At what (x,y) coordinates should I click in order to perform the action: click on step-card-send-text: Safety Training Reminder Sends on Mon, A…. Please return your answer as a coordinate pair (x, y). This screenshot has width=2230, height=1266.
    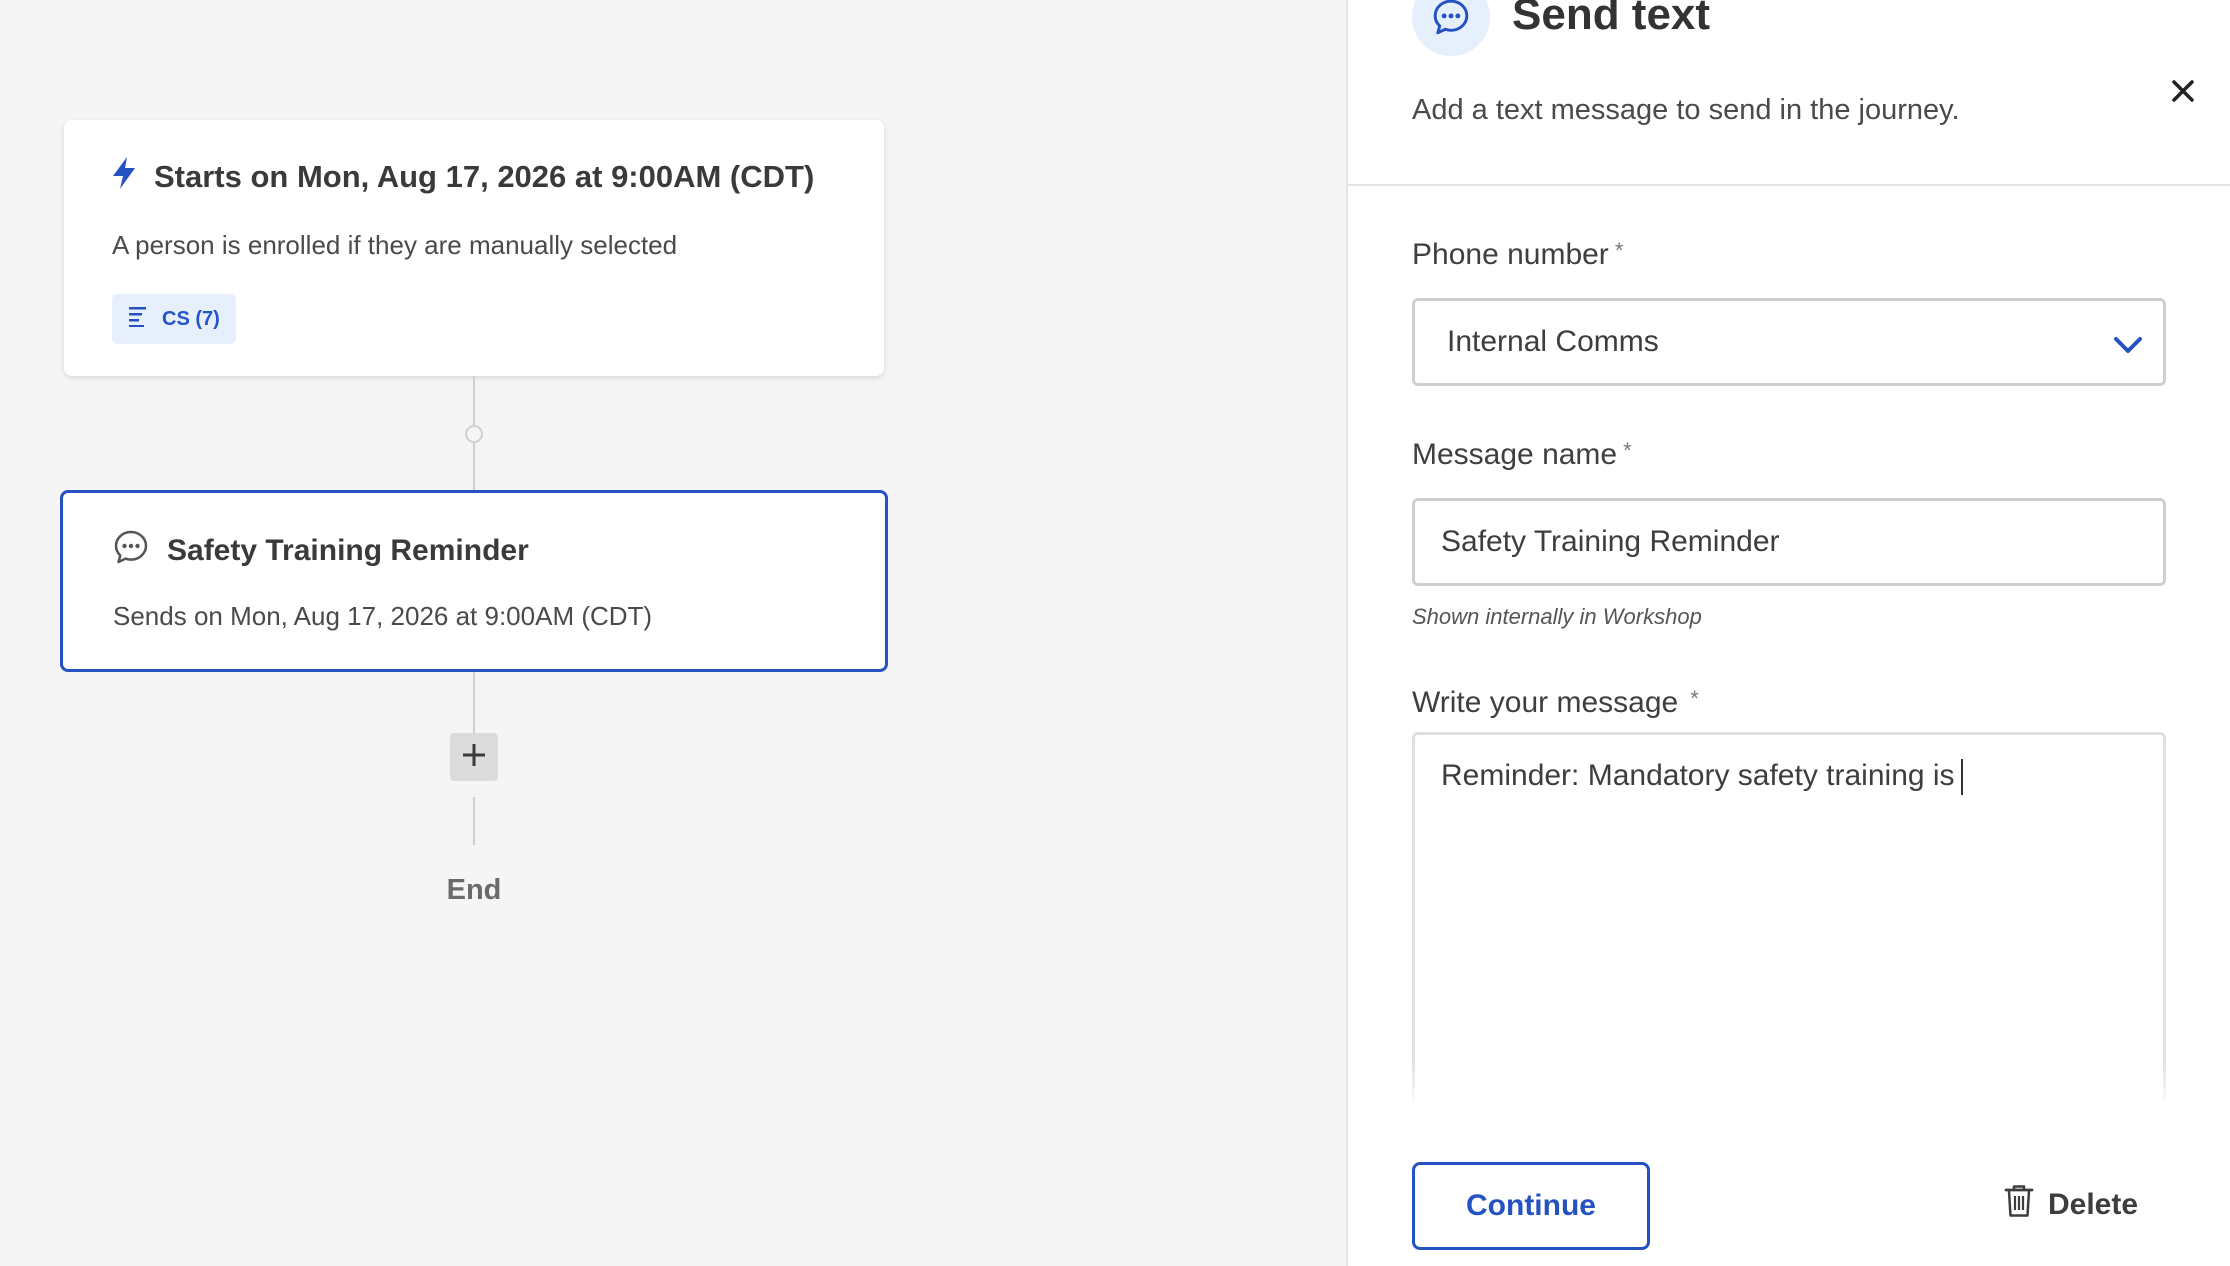
    Looking at the image, I should click on (474, 581).